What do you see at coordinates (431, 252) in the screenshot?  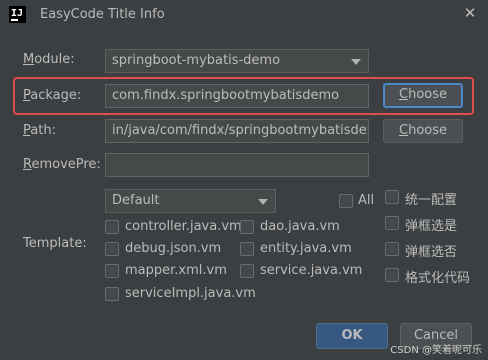 I see `option-label: 弹框选否` at bounding box center [431, 252].